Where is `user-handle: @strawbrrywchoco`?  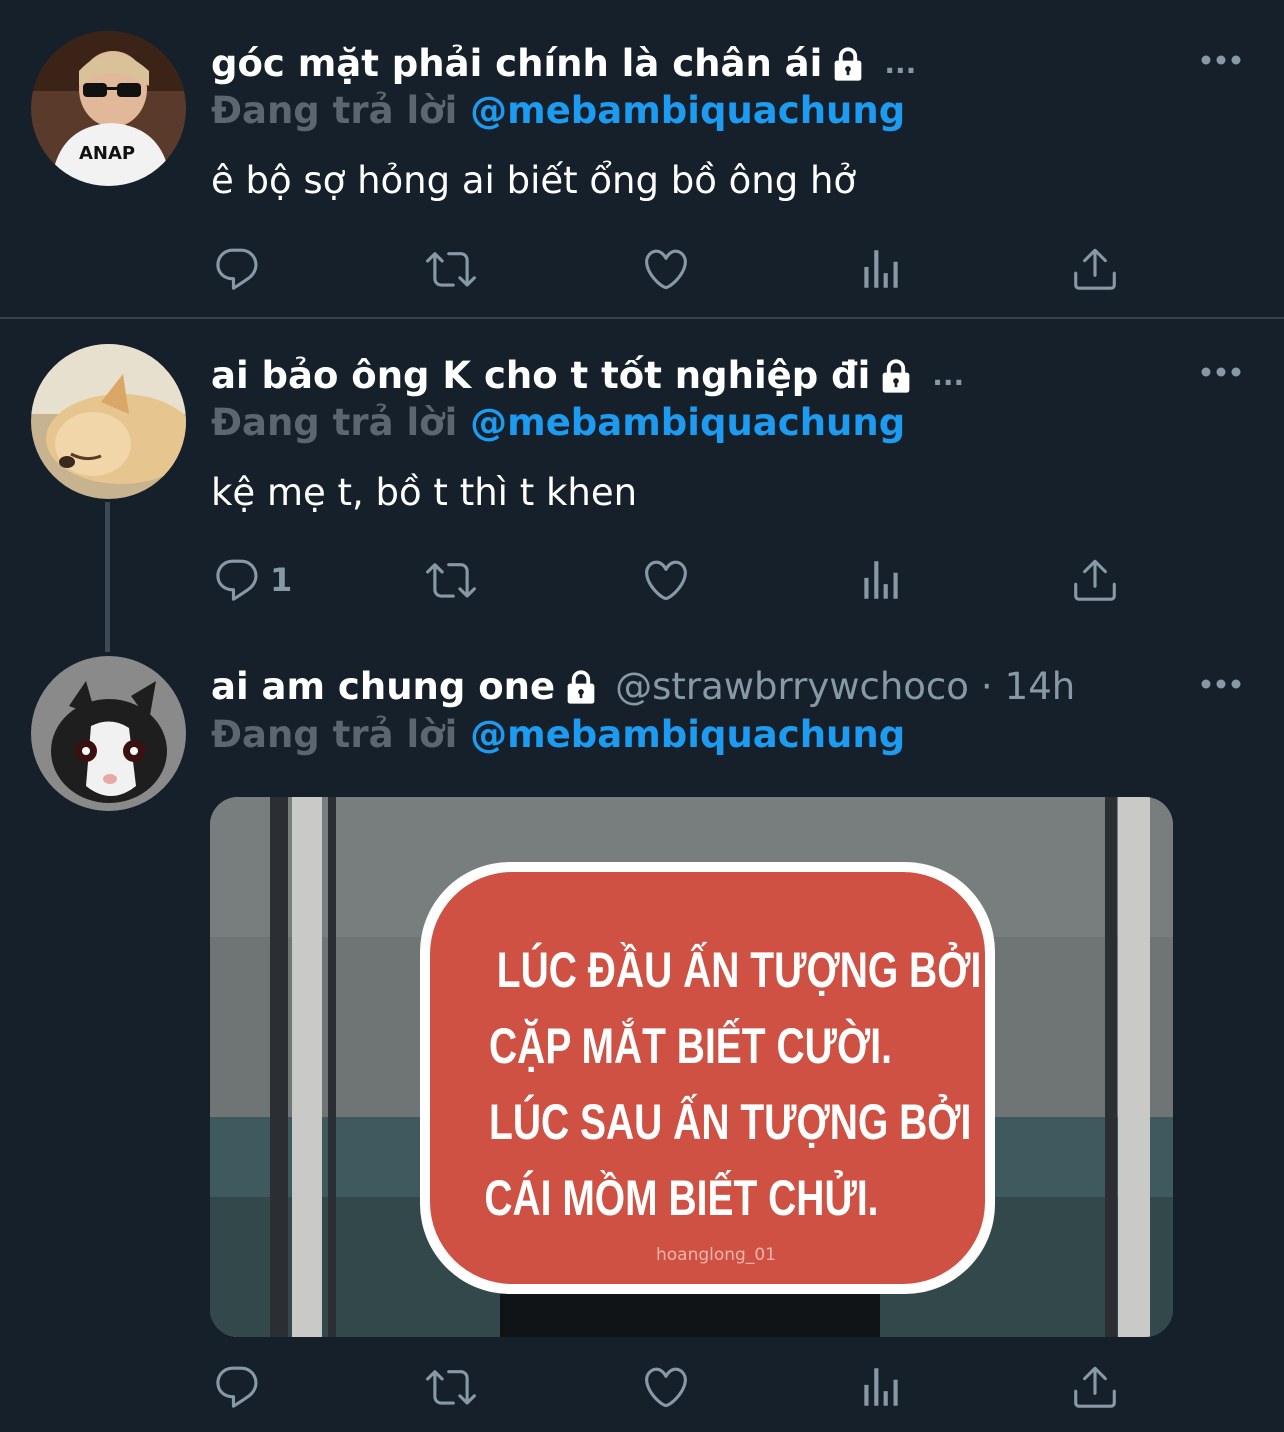 user-handle: @strawbrrywchoco is located at coordinates (792, 687).